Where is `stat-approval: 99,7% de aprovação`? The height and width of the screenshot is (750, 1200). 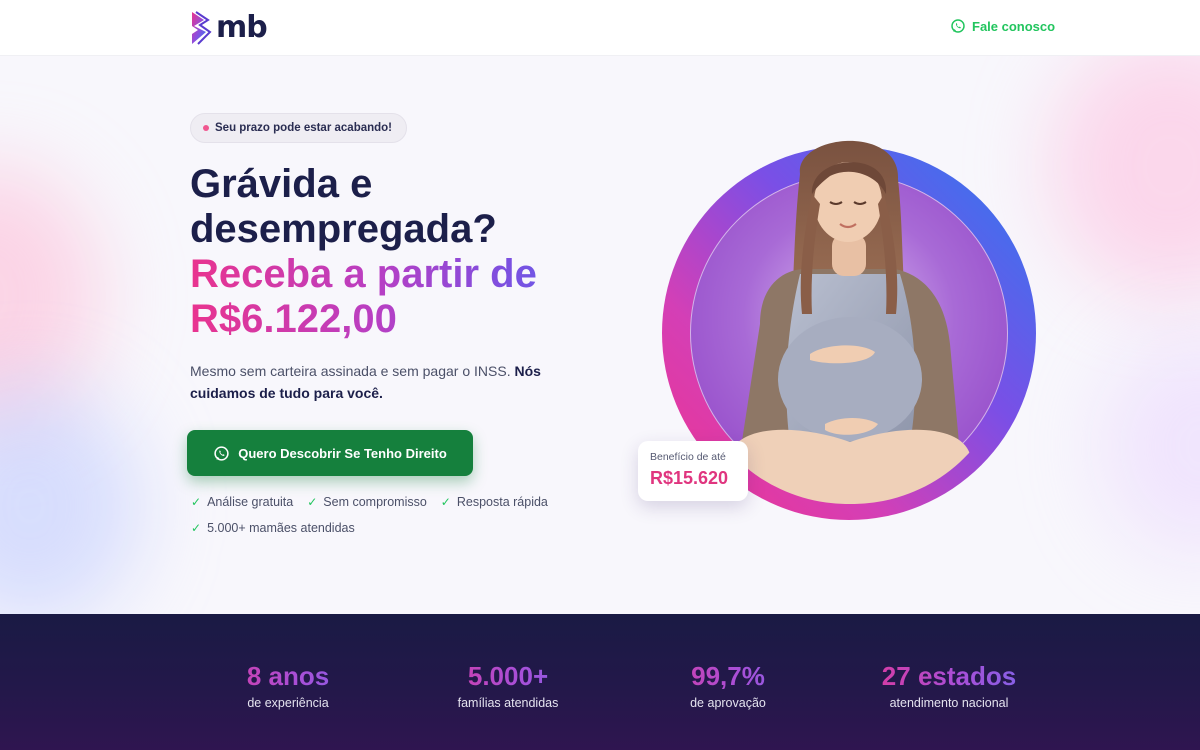 stat-approval: 99,7% de aprovação is located at coordinates (728, 685).